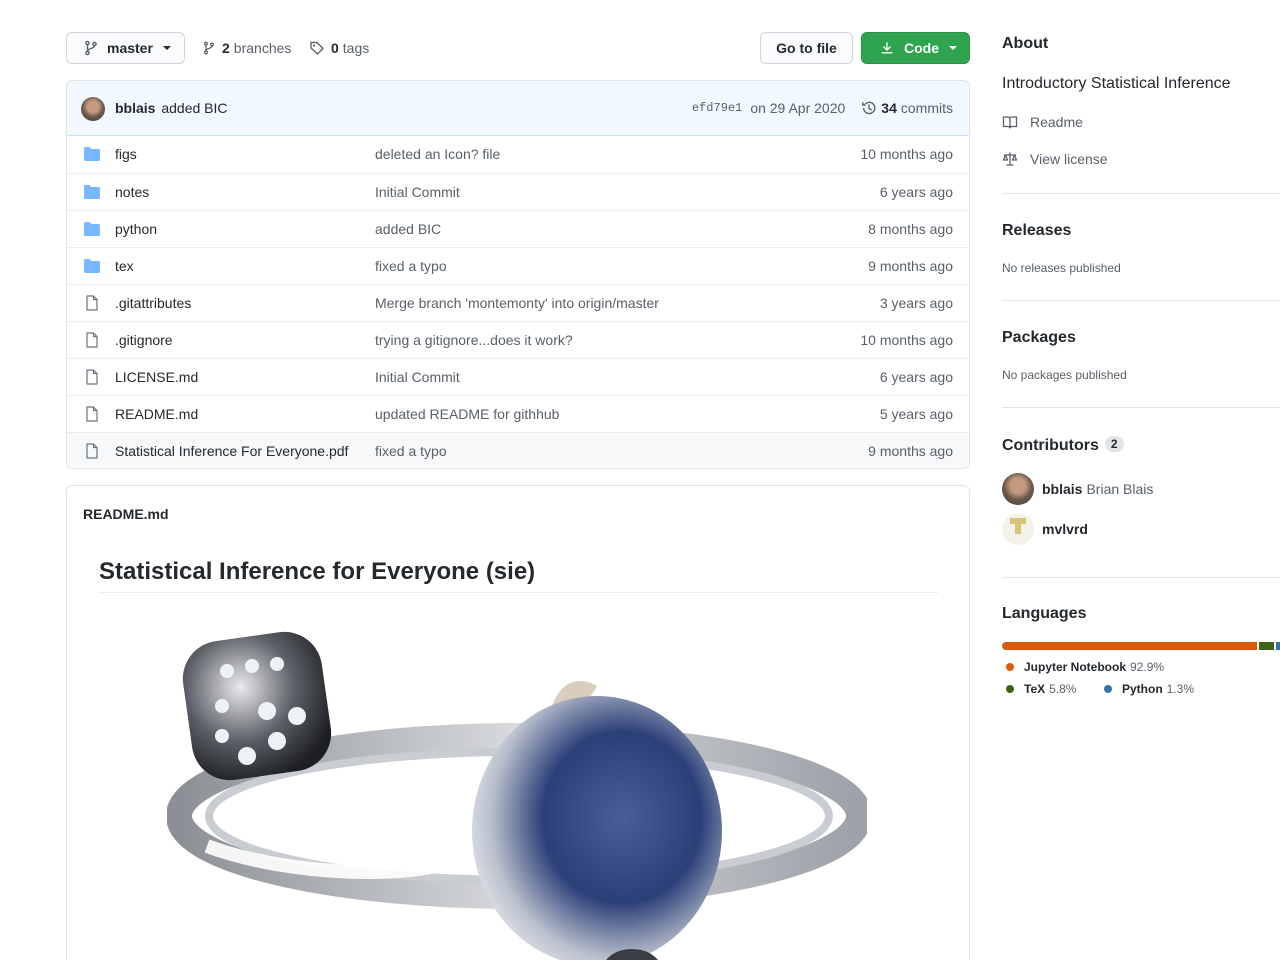 Image resolution: width=1280 pixels, height=960 pixels. I want to click on file-row: notes Initial Commit 6 years ago, so click(518, 191).